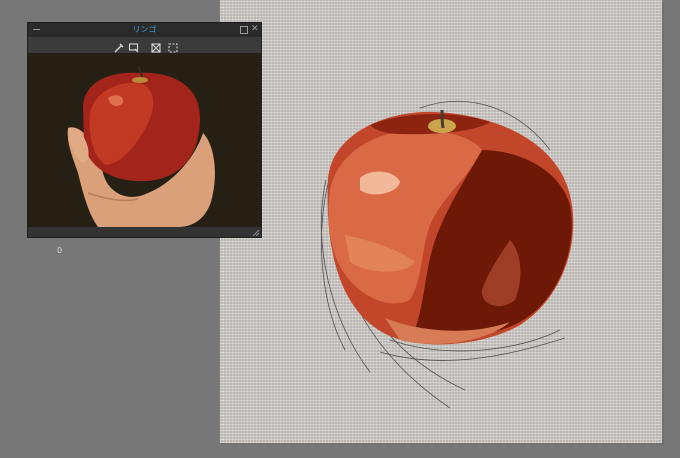 The height and width of the screenshot is (458, 680). What do you see at coordinates (173, 46) in the screenshot?
I see `selection-icon` at bounding box center [173, 46].